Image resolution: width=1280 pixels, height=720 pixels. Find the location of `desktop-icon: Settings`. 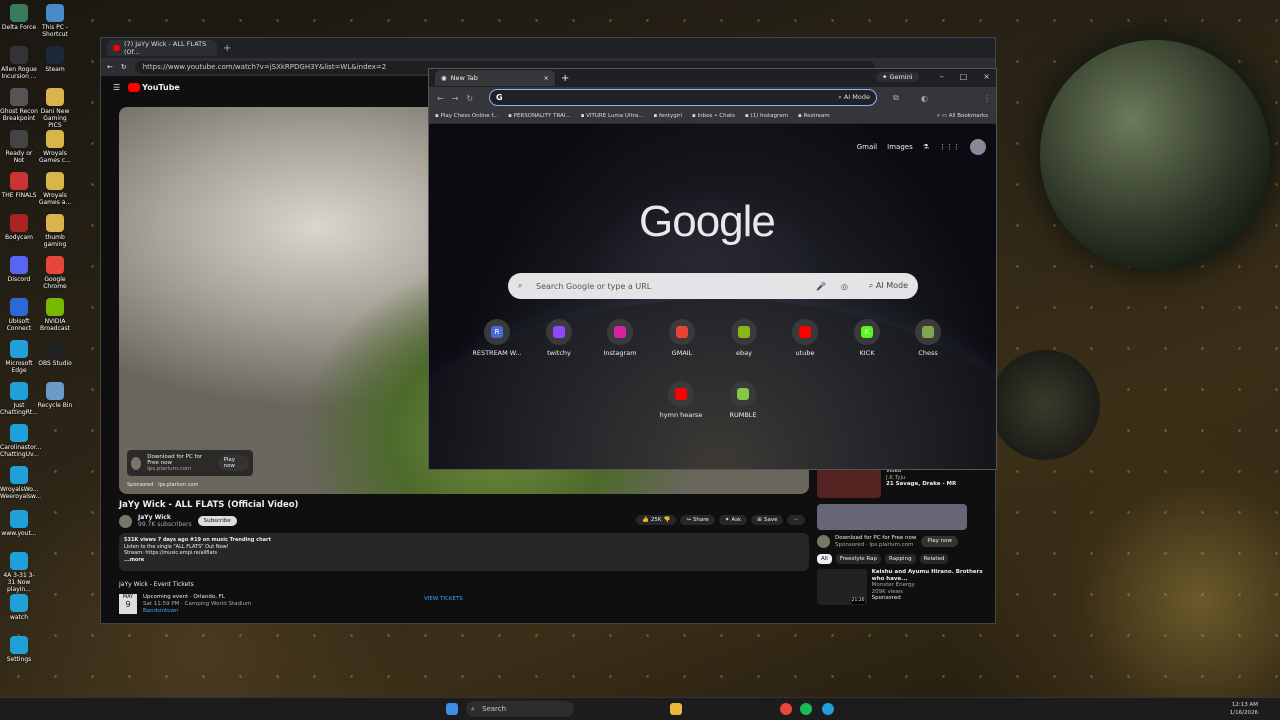

desktop-icon: Settings is located at coordinates (19, 649).